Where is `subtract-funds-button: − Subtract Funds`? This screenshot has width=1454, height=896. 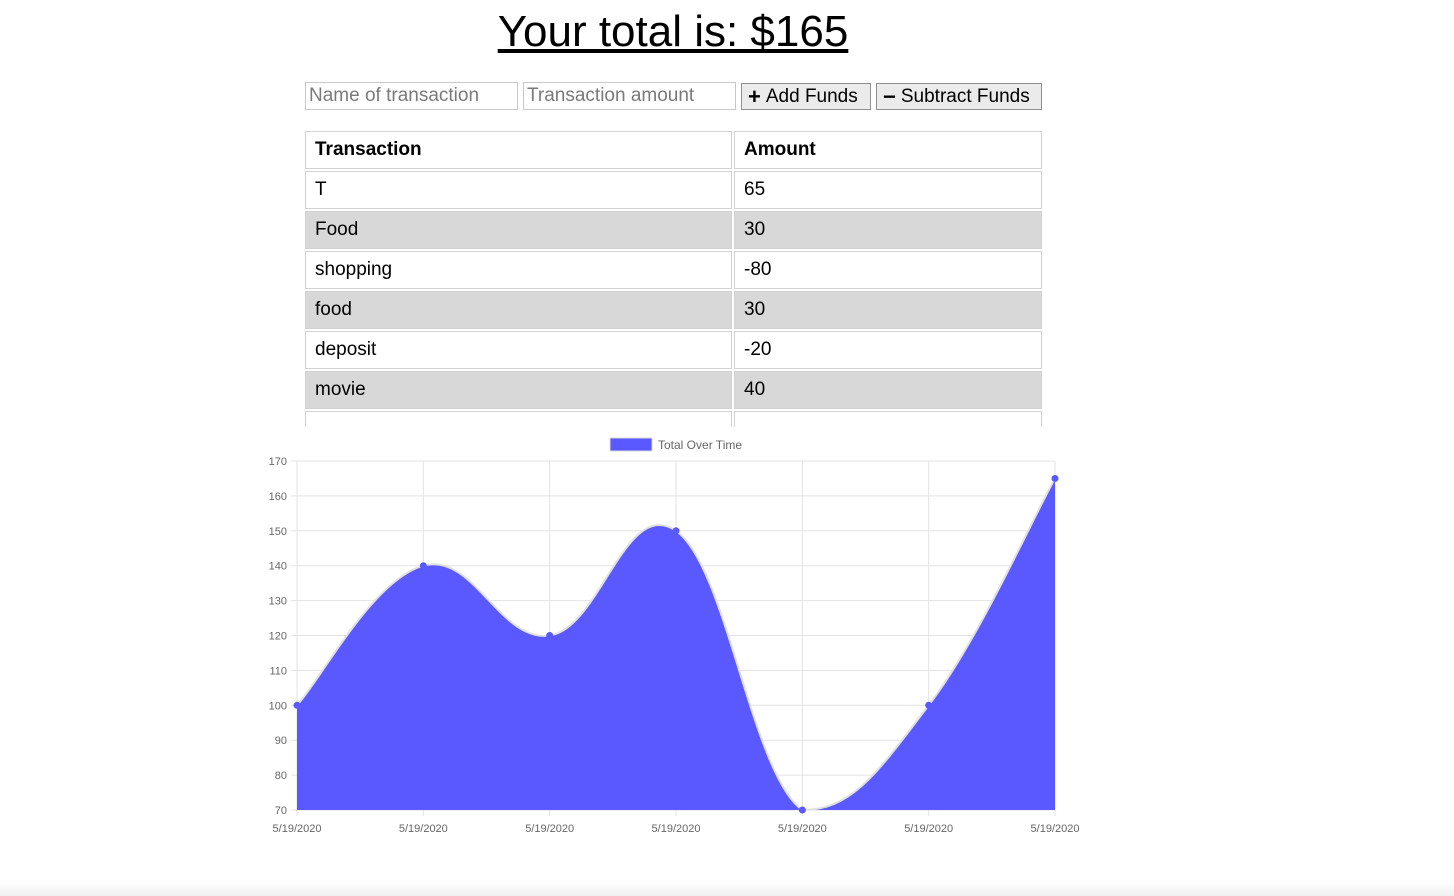
subtract-funds-button: − Subtract Funds is located at coordinates (959, 96).